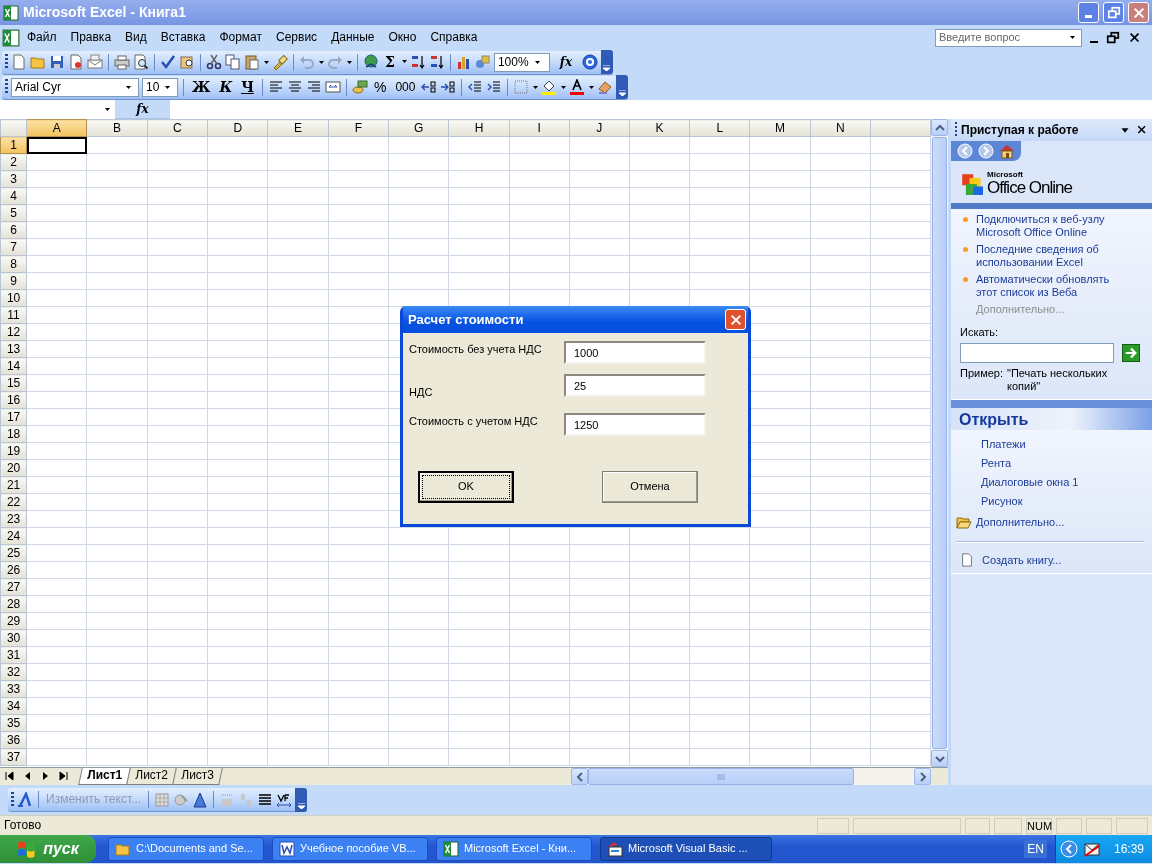 The width and height of the screenshot is (1152, 864). What do you see at coordinates (1008, 37) in the screenshot?
I see `help-search-field: Введите вопрос` at bounding box center [1008, 37].